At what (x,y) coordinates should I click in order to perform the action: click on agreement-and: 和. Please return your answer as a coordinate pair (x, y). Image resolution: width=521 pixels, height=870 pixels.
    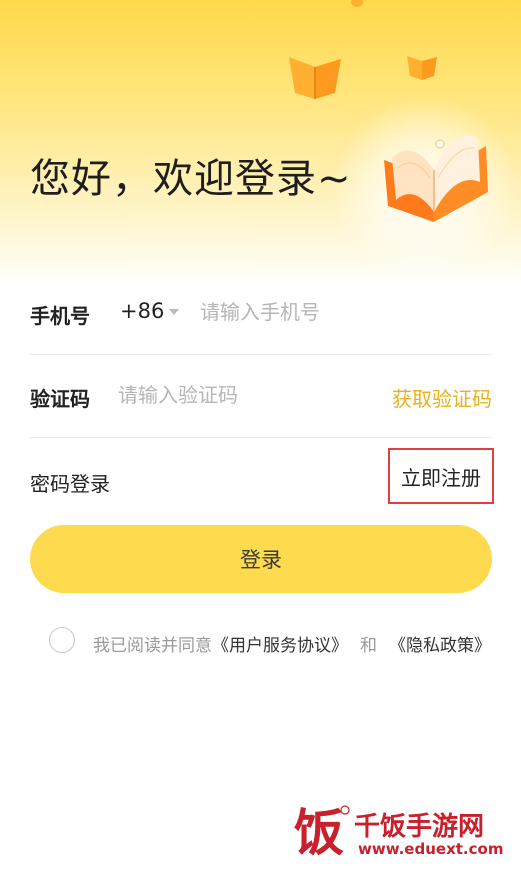
    Looking at the image, I should click on (368, 646).